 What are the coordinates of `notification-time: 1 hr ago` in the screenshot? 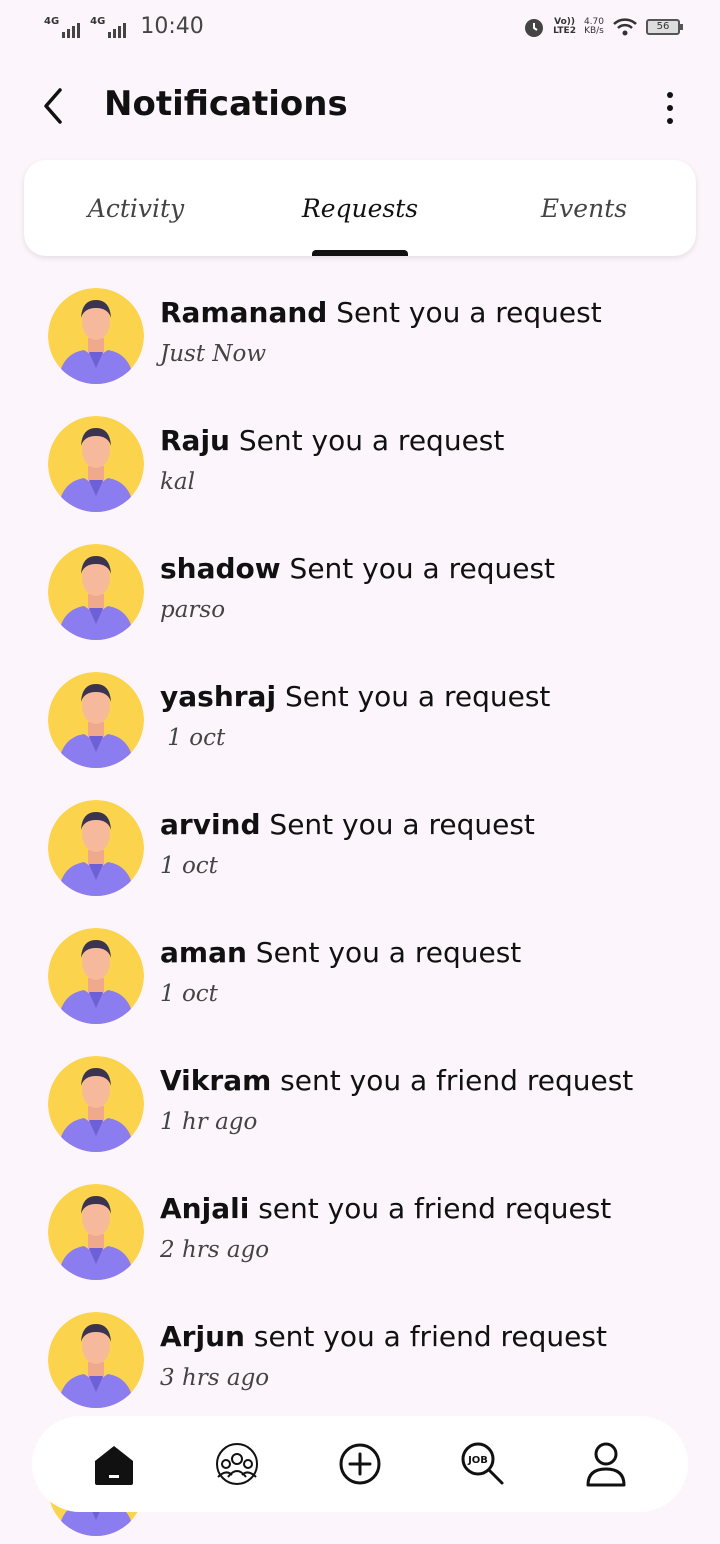 It's located at (209, 1122).